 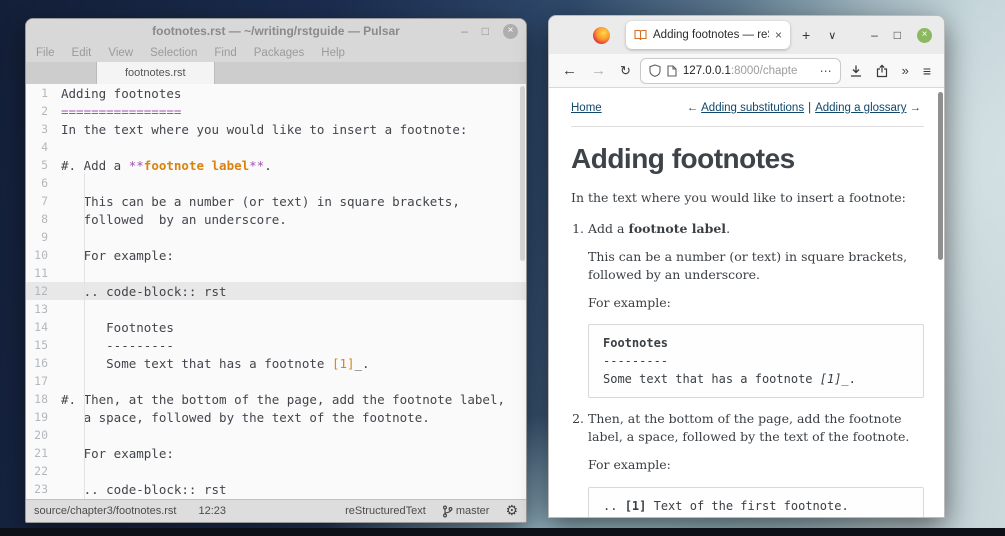 I want to click on url-bar: 127.0.0.1:8000/chapte ⋯, so click(x=740, y=70).